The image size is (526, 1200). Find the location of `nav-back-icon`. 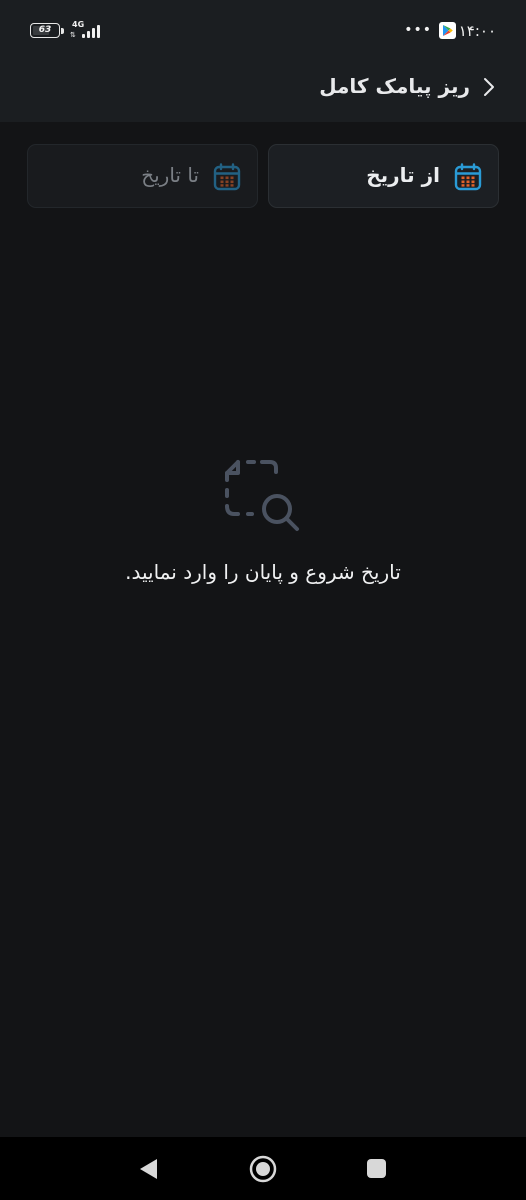

nav-back-icon is located at coordinates (148, 1169).